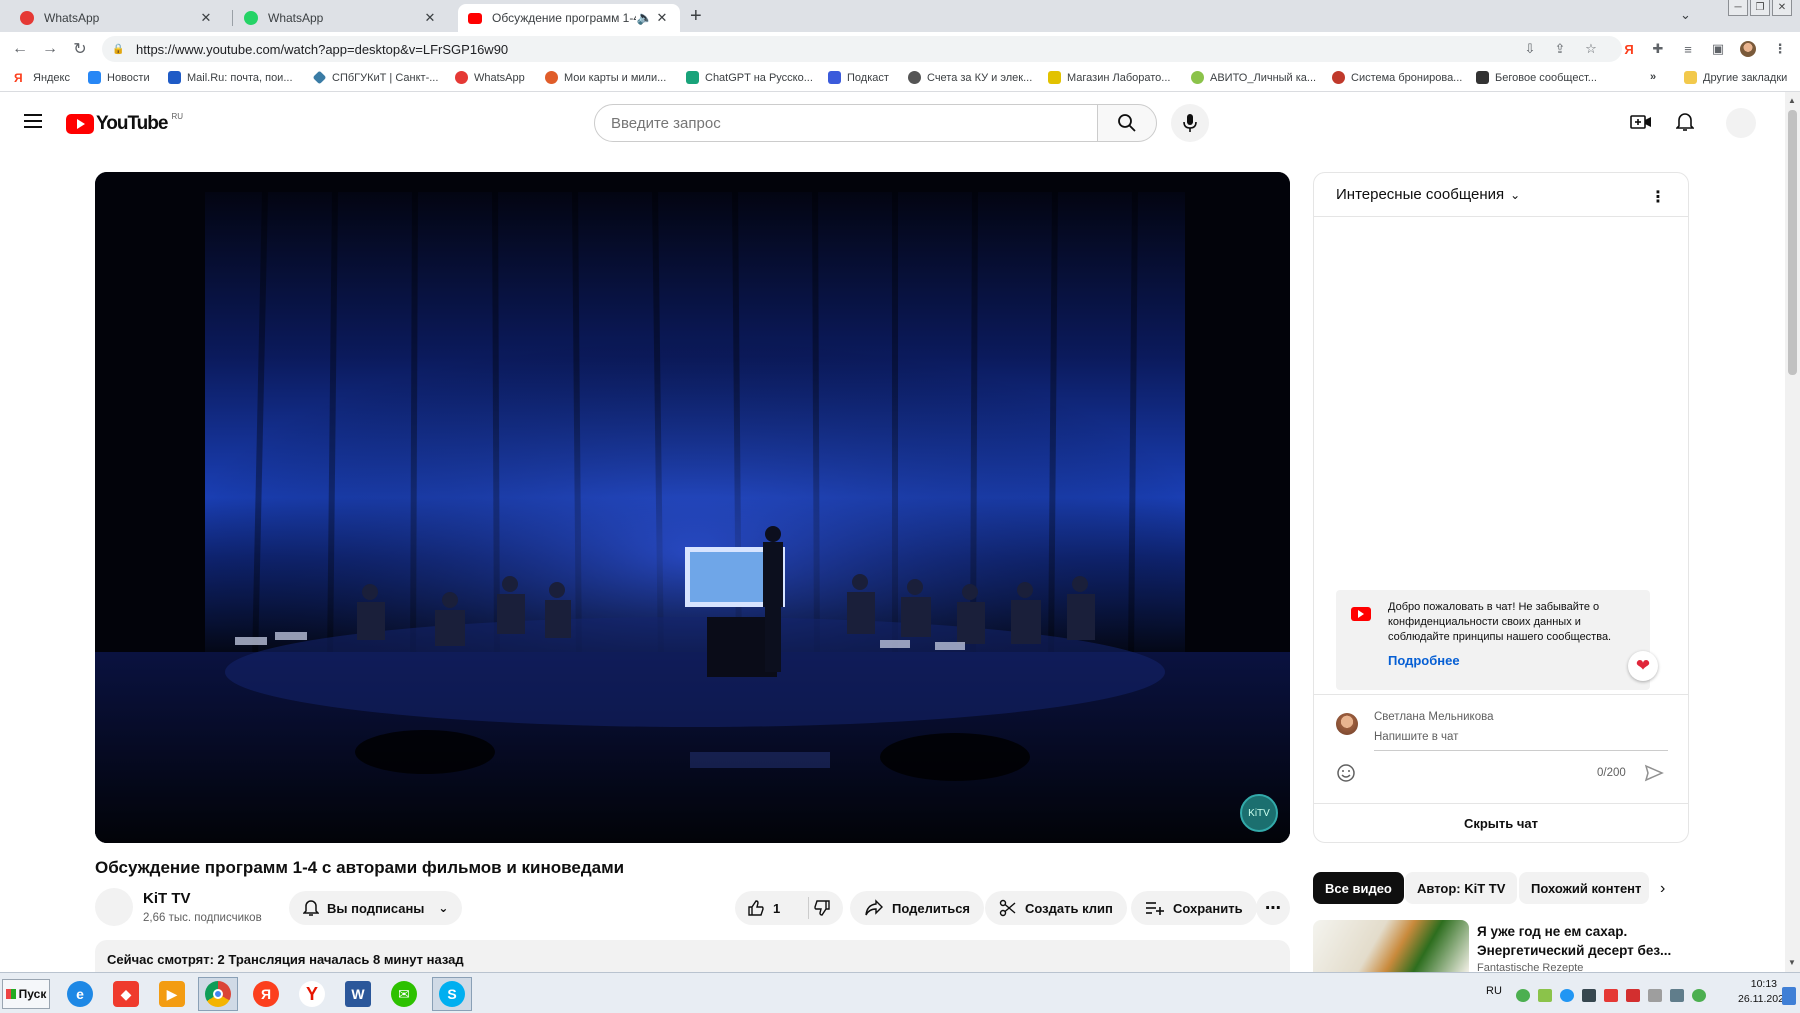 Image resolution: width=1800 pixels, height=1013 pixels. Describe the element at coordinates (569, 18) in the screenshot. I see `browser-tab-youtube: Обсуждение программ 1-4 🔈 ✕` at that location.